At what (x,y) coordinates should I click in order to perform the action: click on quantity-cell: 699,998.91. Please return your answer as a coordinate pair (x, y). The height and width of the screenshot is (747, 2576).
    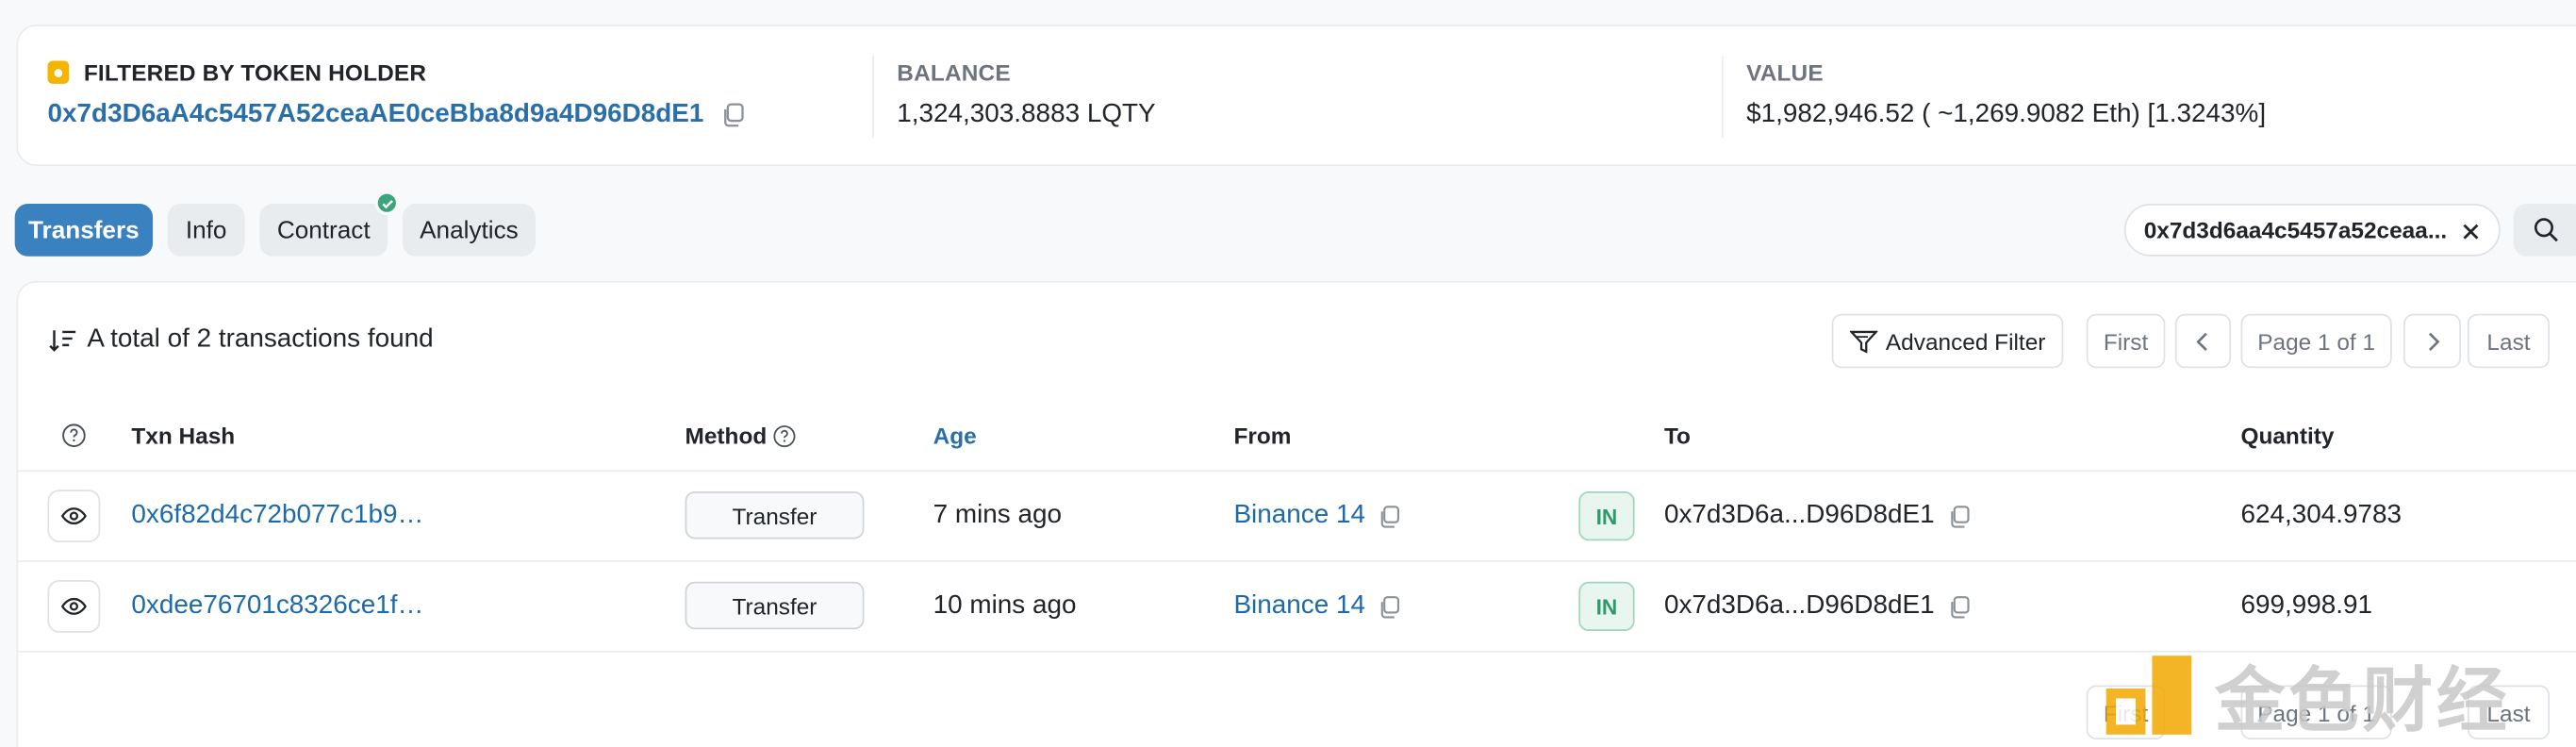
    Looking at the image, I should click on (2306, 606).